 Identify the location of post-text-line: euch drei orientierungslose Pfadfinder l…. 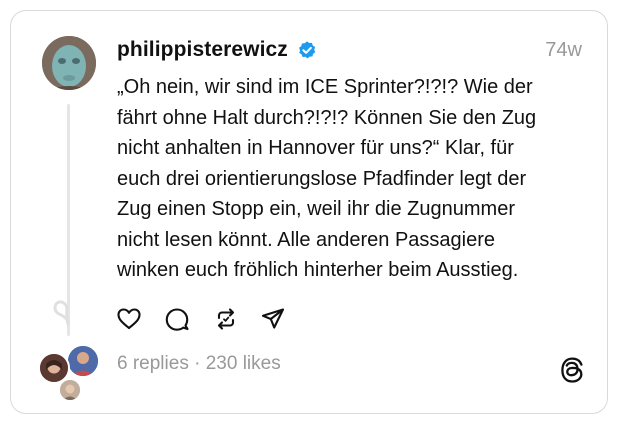
(322, 178).